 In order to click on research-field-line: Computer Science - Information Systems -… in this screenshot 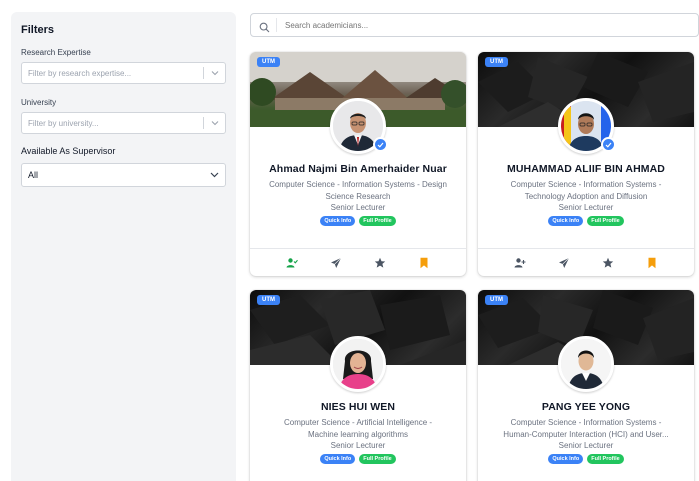, I will do `click(358, 184)`.